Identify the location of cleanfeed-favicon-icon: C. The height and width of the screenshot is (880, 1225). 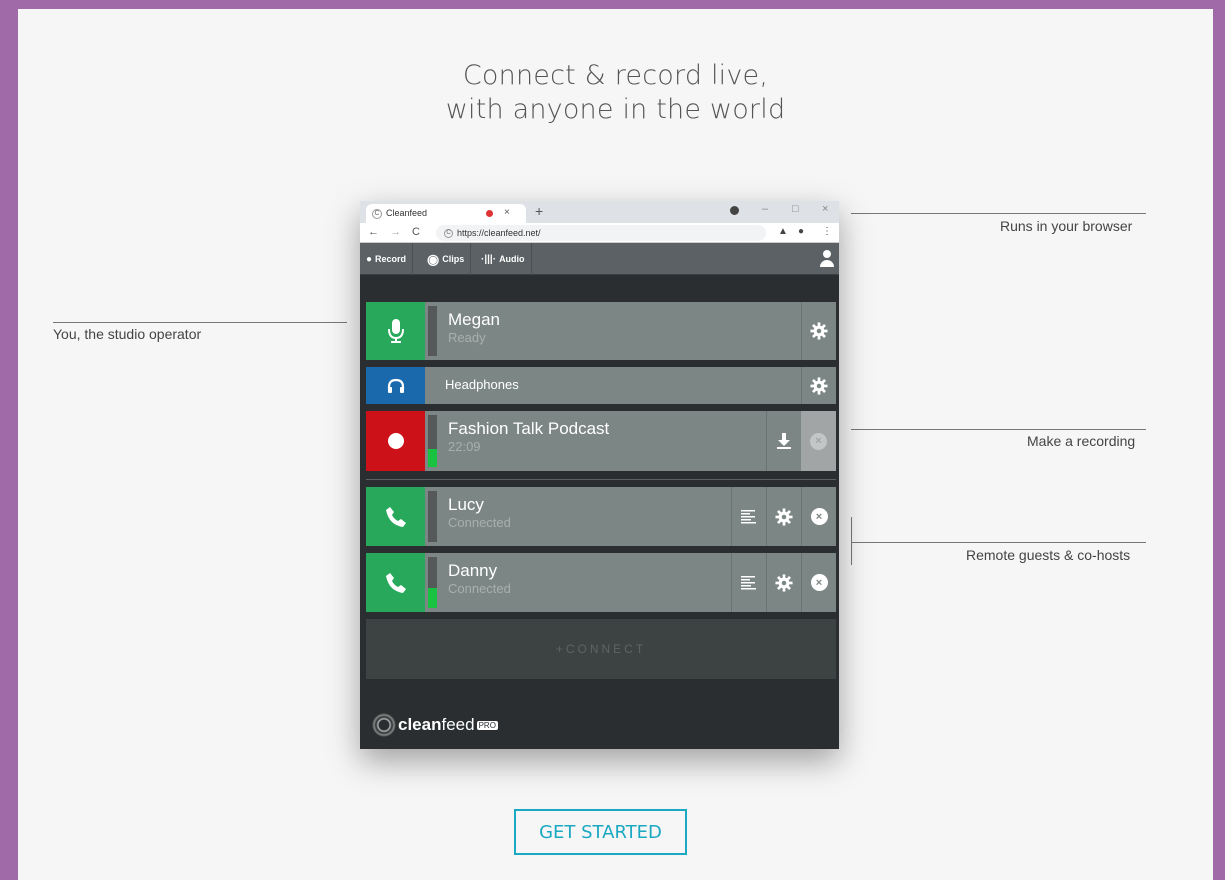
(377, 213).